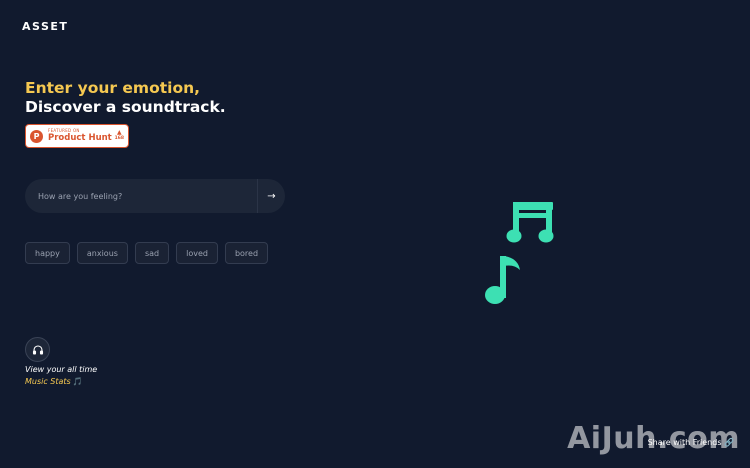  Describe the element at coordinates (691, 442) in the screenshot. I see `share-with-friends-link: Share with Friends 🔗` at that location.